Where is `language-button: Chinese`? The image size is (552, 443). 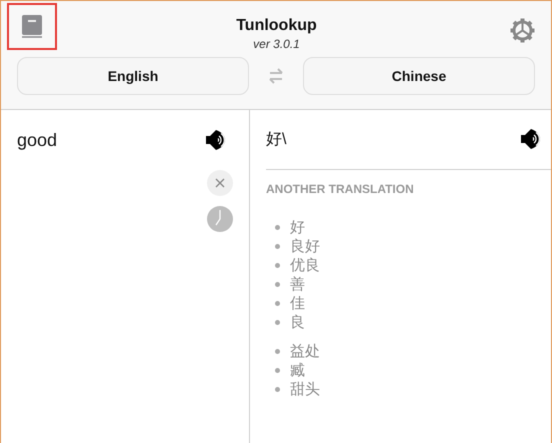
language-button: Chinese is located at coordinates (419, 76).